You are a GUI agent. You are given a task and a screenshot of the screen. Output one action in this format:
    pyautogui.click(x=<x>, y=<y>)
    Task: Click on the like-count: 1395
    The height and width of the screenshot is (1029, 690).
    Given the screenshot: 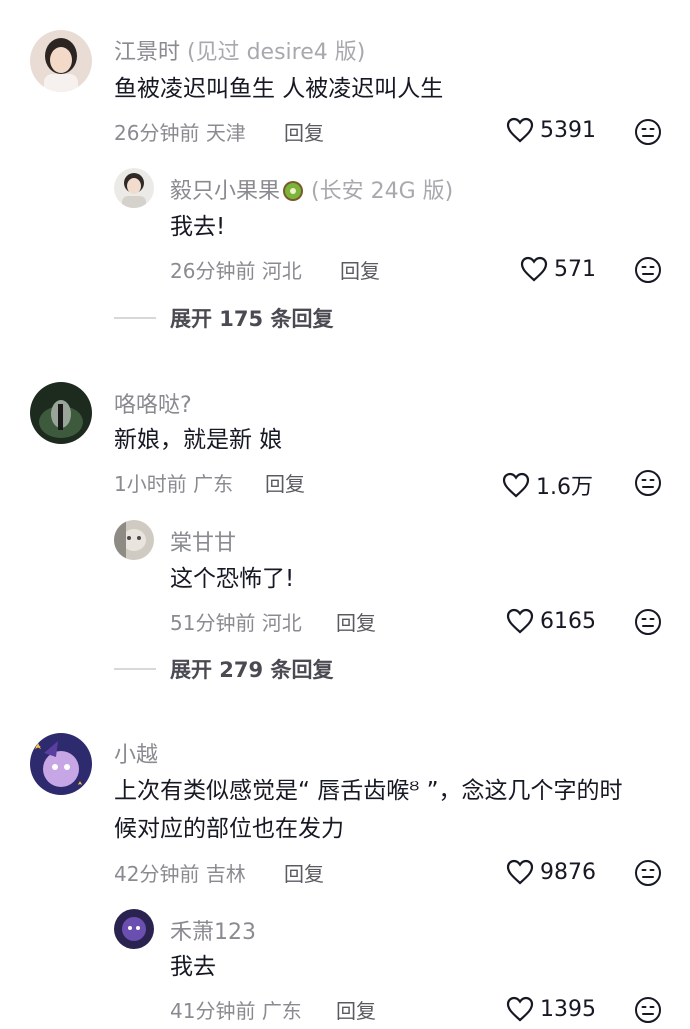 What is the action you would take?
    pyautogui.click(x=568, y=1009)
    